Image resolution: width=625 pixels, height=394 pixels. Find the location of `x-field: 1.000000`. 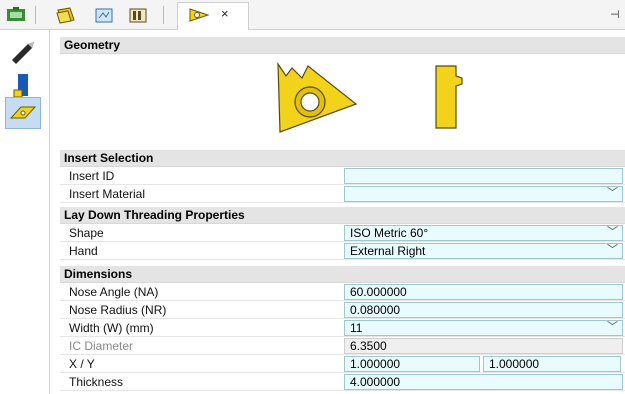

x-field: 1.000000 is located at coordinates (412, 364).